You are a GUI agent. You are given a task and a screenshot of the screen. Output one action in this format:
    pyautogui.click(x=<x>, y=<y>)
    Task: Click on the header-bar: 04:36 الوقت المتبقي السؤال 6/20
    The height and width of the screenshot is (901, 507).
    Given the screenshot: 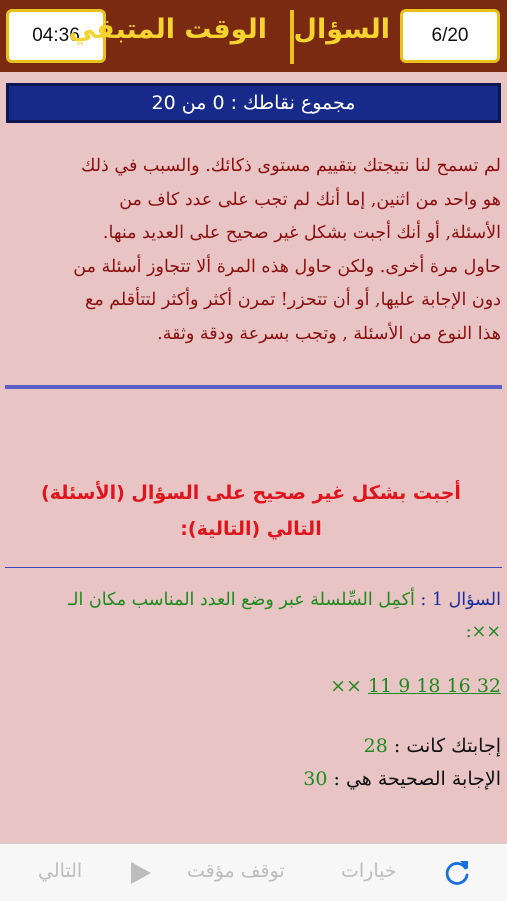 What is the action you would take?
    pyautogui.click(x=253, y=36)
    